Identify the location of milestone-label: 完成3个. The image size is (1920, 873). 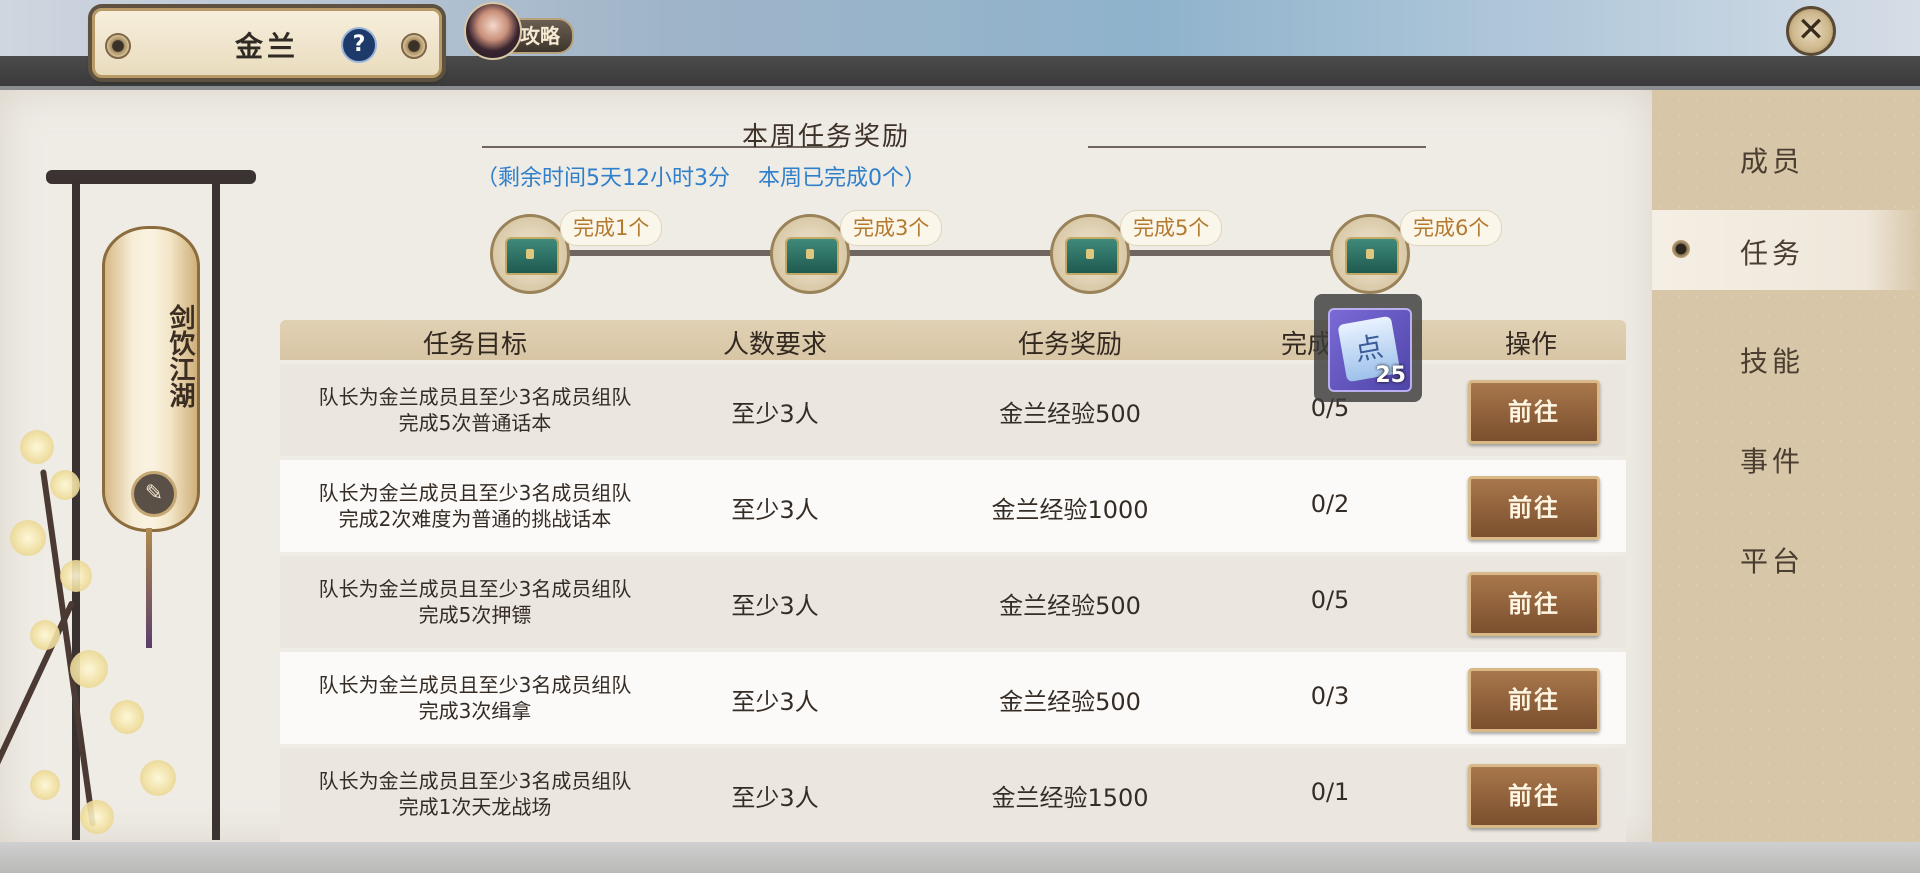
(891, 228).